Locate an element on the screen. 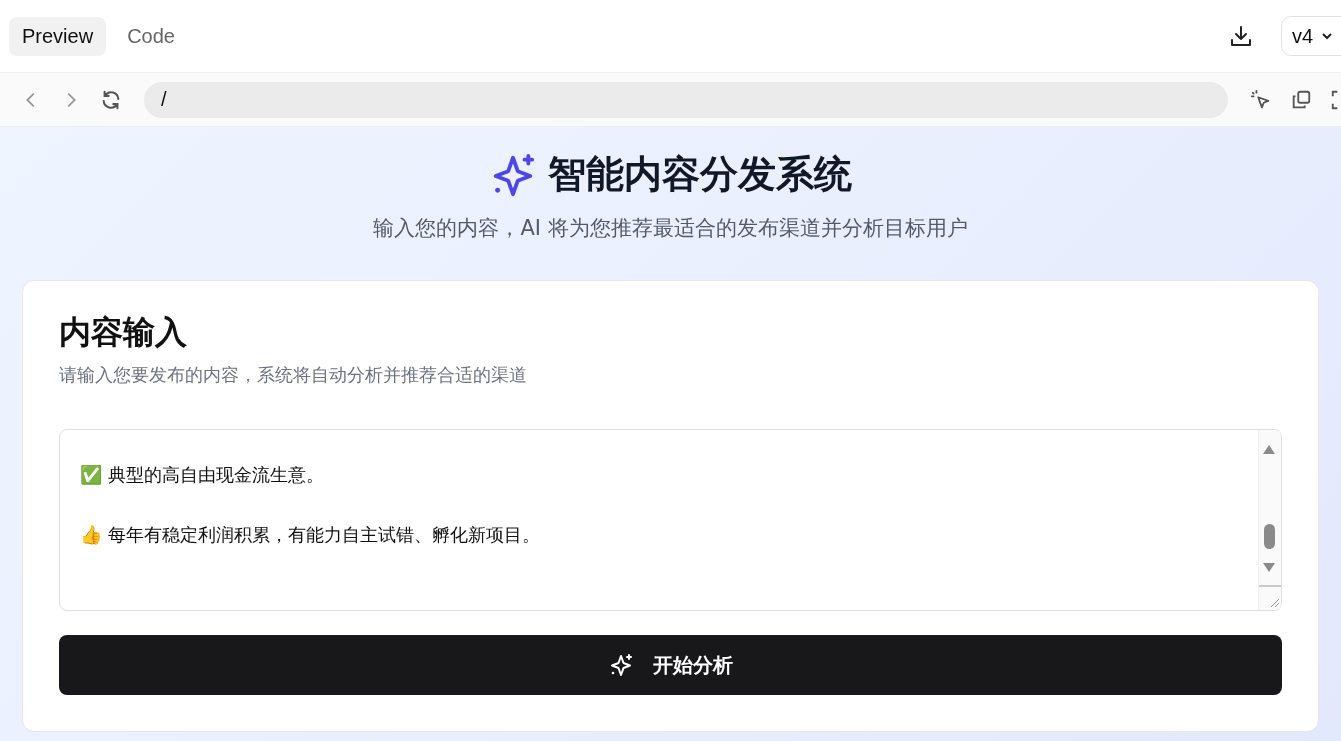 This screenshot has width=1341, height=741. page-subtitle: 输入您的内容，AI 将为您推荐最适合的发布渠道并分析目标用户 is located at coordinates (670, 228).